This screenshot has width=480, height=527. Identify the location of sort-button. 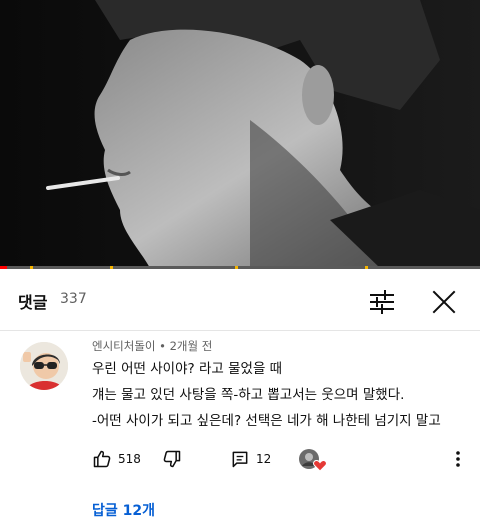
(382, 302).